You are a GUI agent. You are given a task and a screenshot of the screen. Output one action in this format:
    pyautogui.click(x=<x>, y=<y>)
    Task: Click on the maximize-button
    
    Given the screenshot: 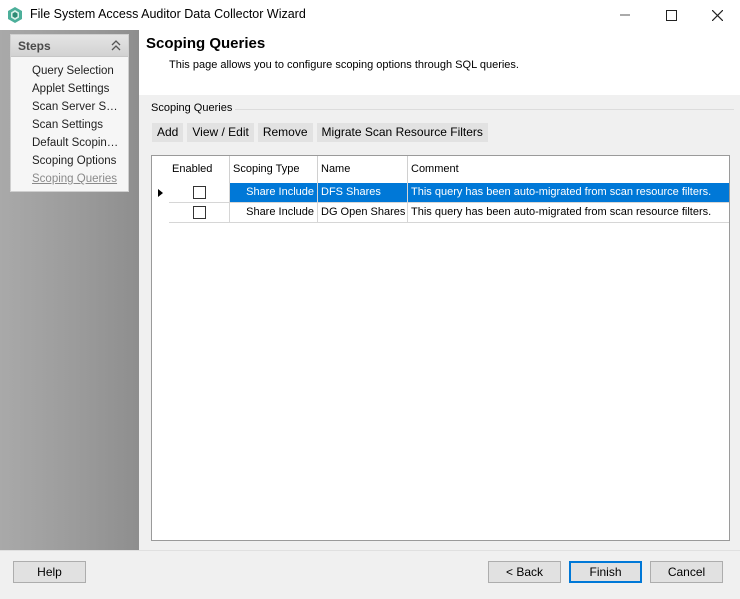 What is the action you would take?
    pyautogui.click(x=671, y=15)
    